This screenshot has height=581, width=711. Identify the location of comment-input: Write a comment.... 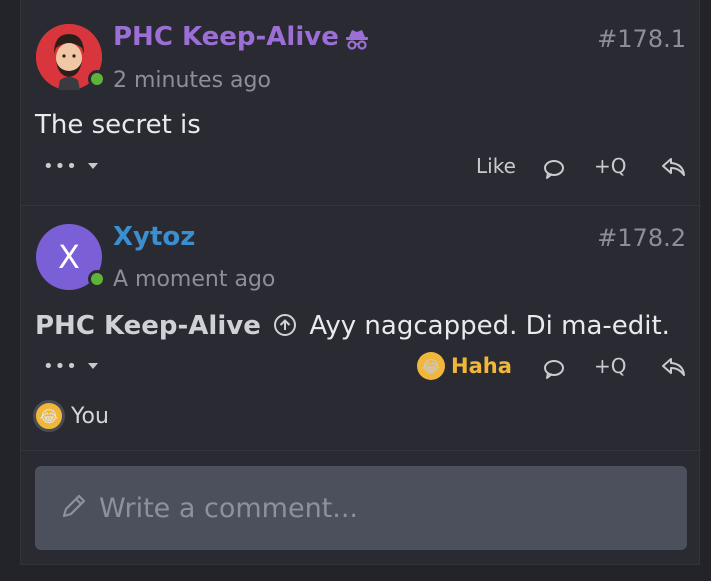
(361, 508).